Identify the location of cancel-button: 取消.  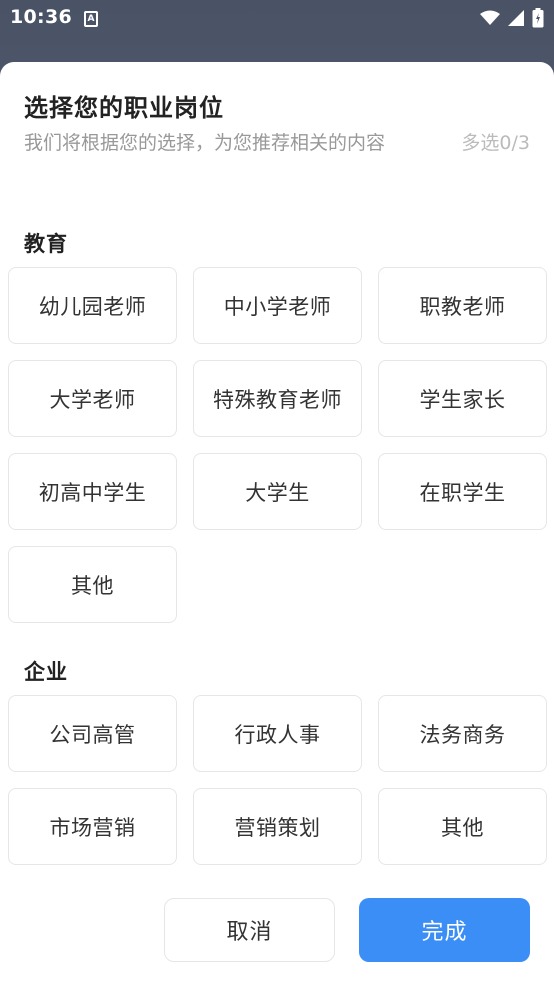
(249, 930).